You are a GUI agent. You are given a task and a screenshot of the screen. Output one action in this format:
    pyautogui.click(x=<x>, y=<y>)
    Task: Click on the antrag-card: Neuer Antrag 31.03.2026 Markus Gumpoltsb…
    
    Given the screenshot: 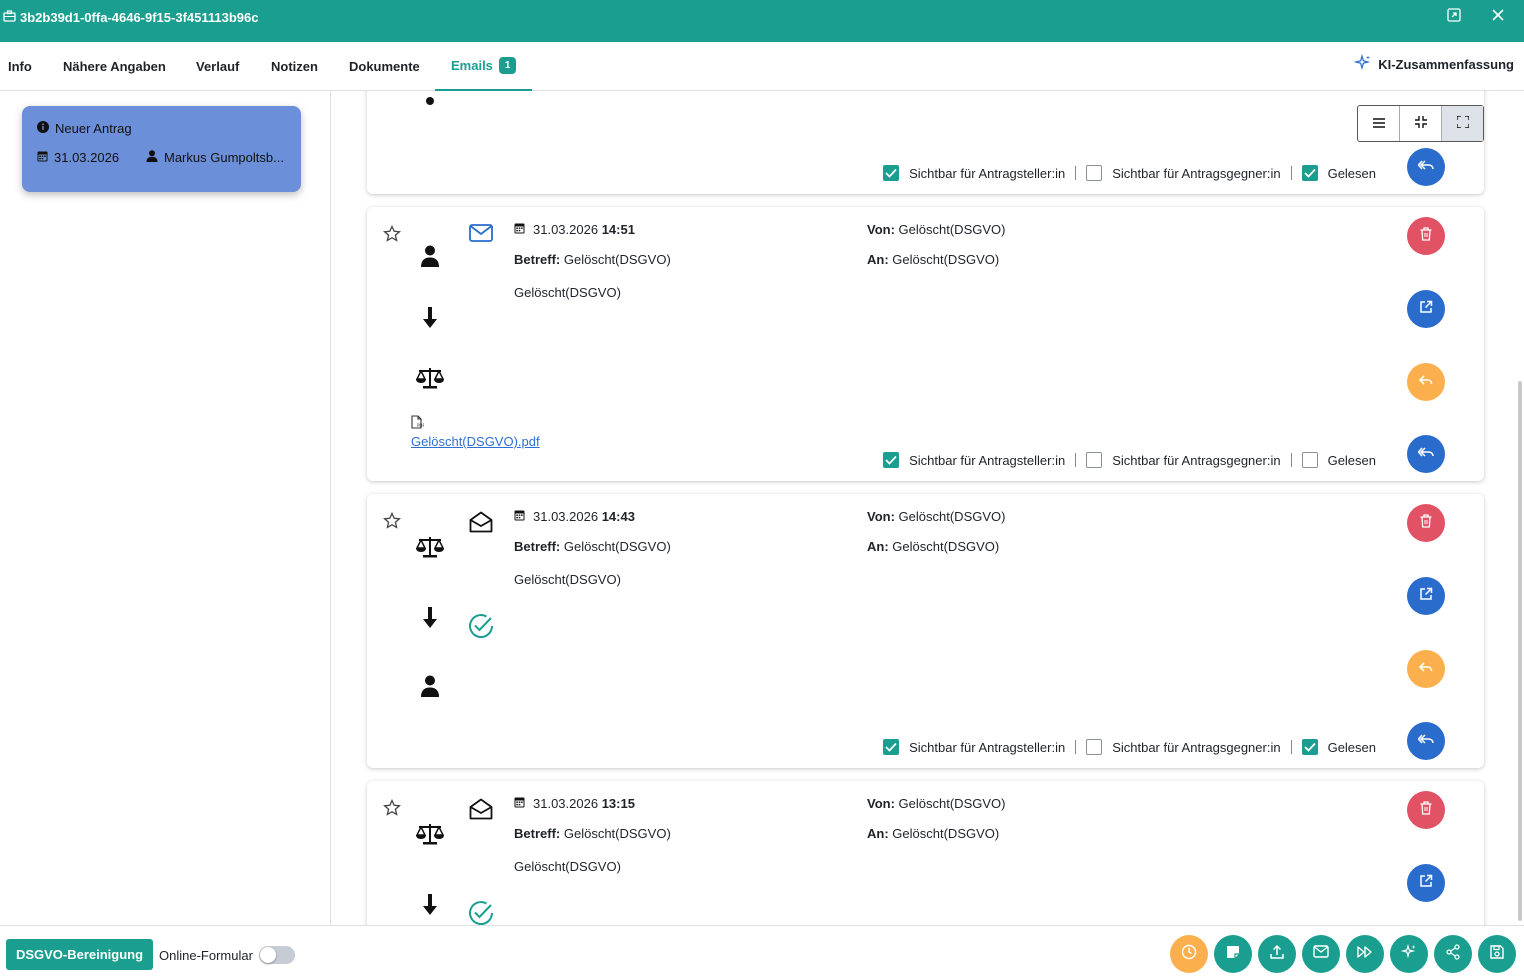 What is the action you would take?
    pyautogui.click(x=161, y=149)
    